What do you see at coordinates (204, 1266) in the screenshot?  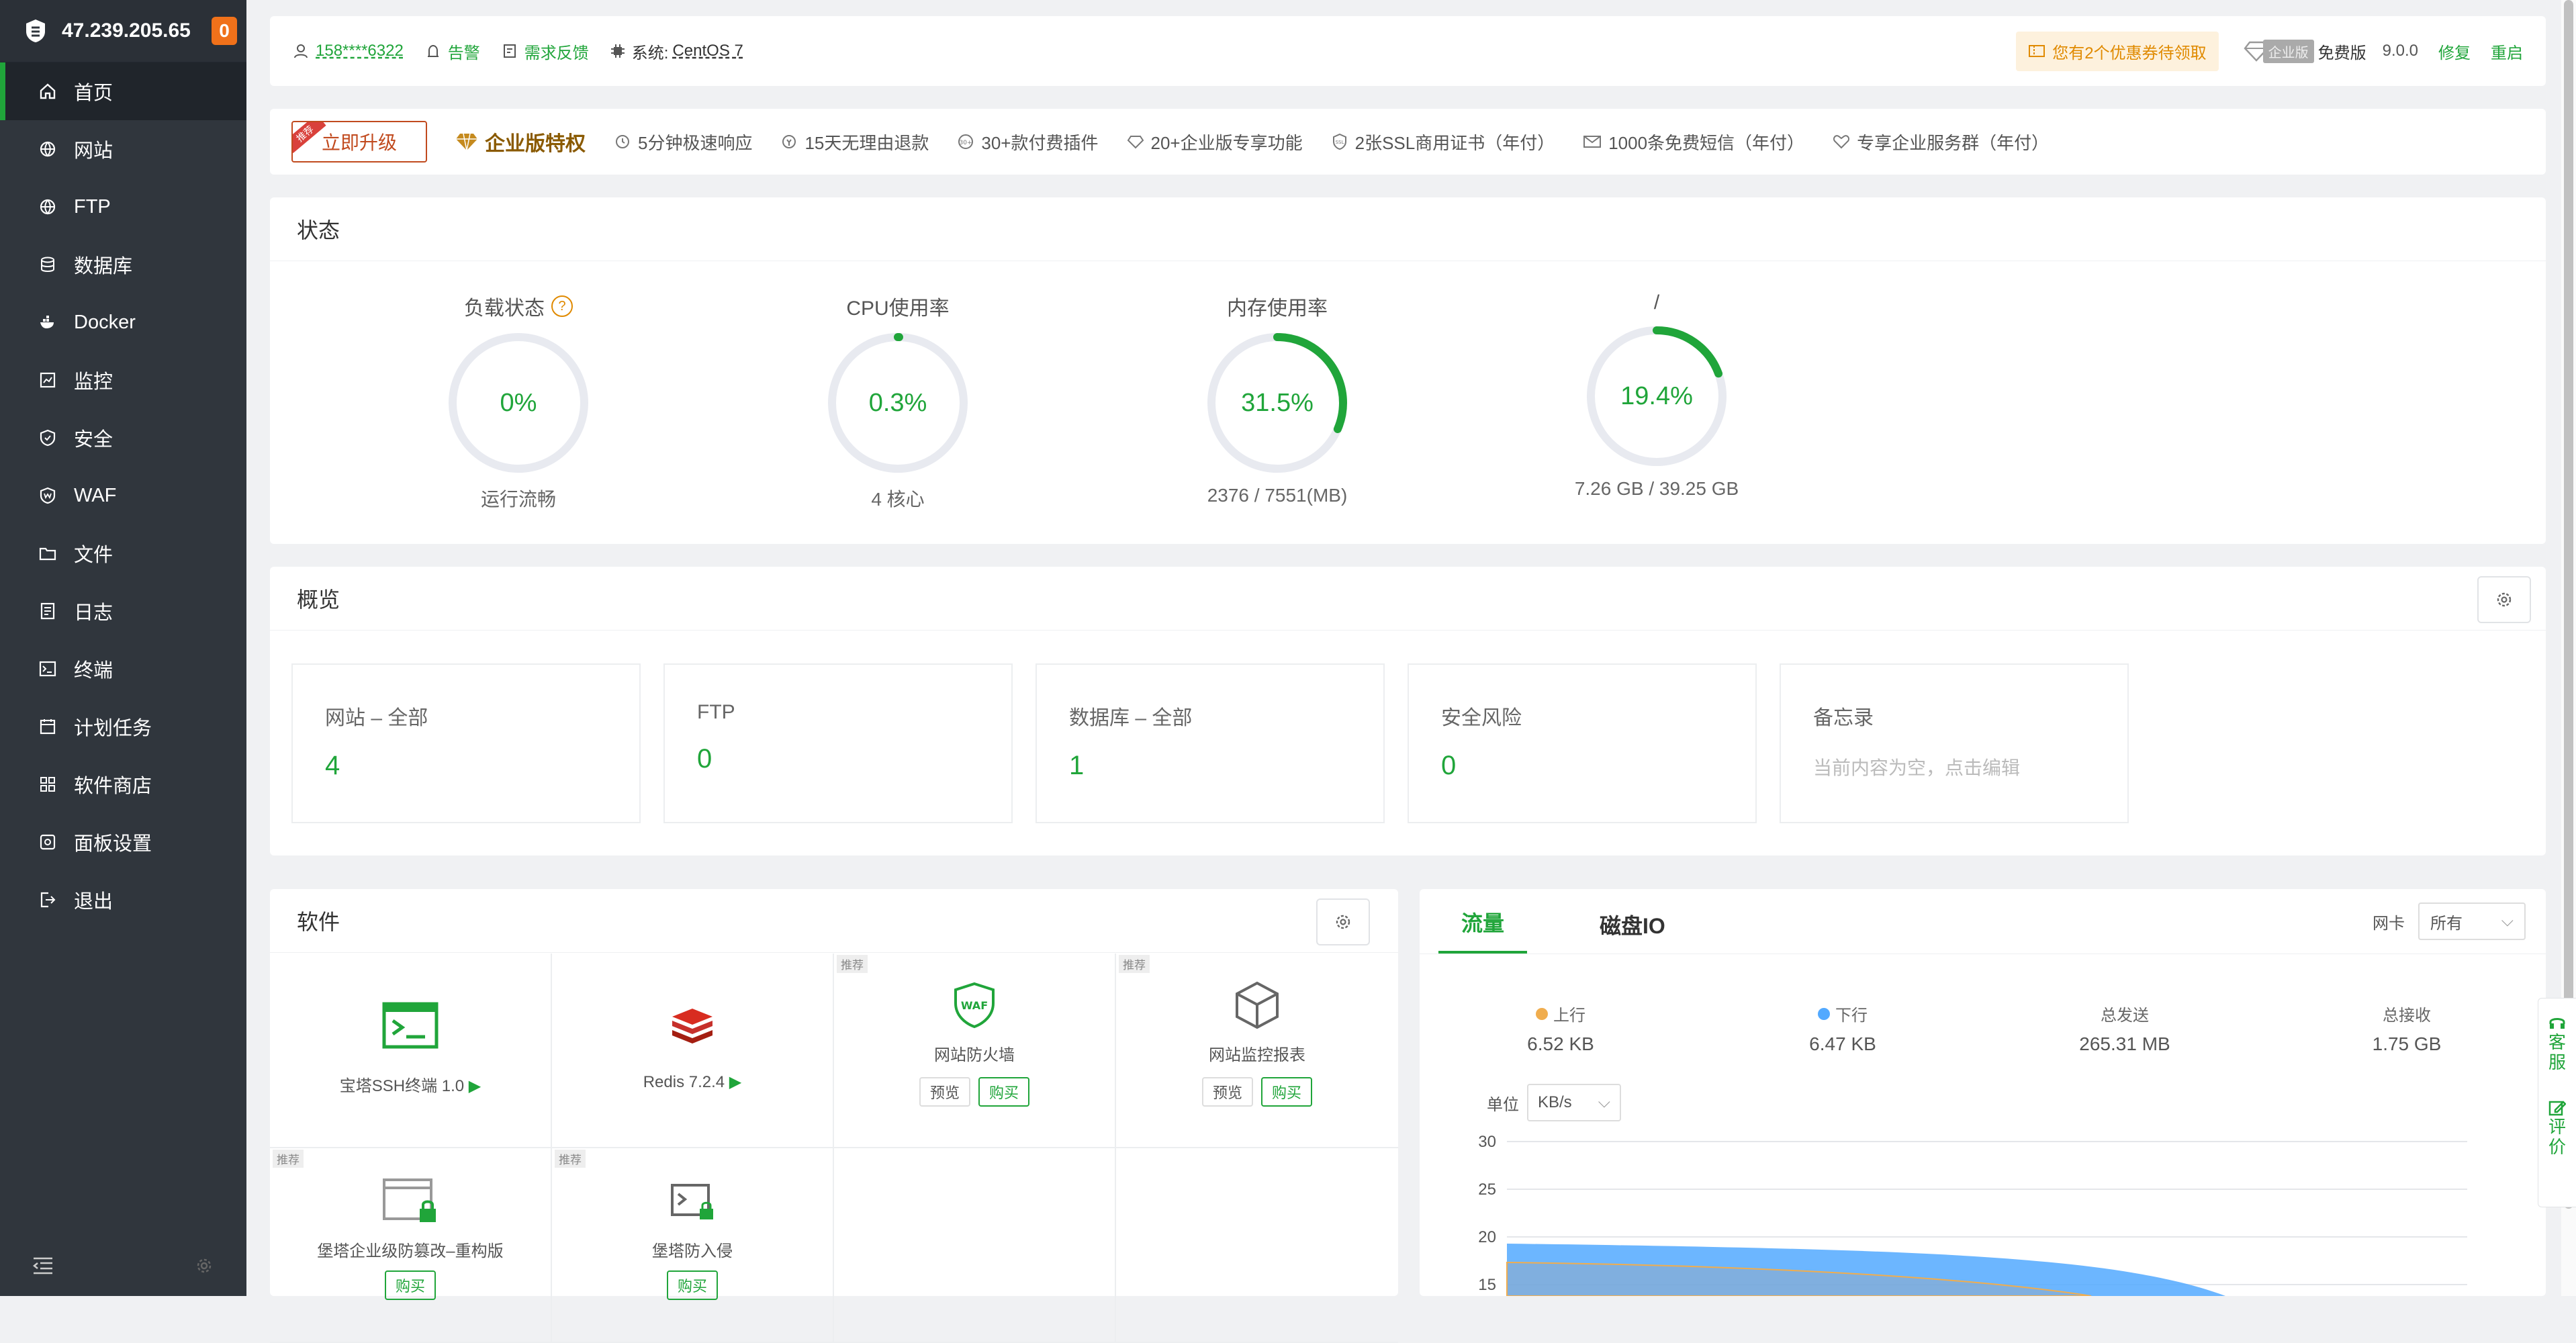 I see `settings-gear-icon` at bounding box center [204, 1266].